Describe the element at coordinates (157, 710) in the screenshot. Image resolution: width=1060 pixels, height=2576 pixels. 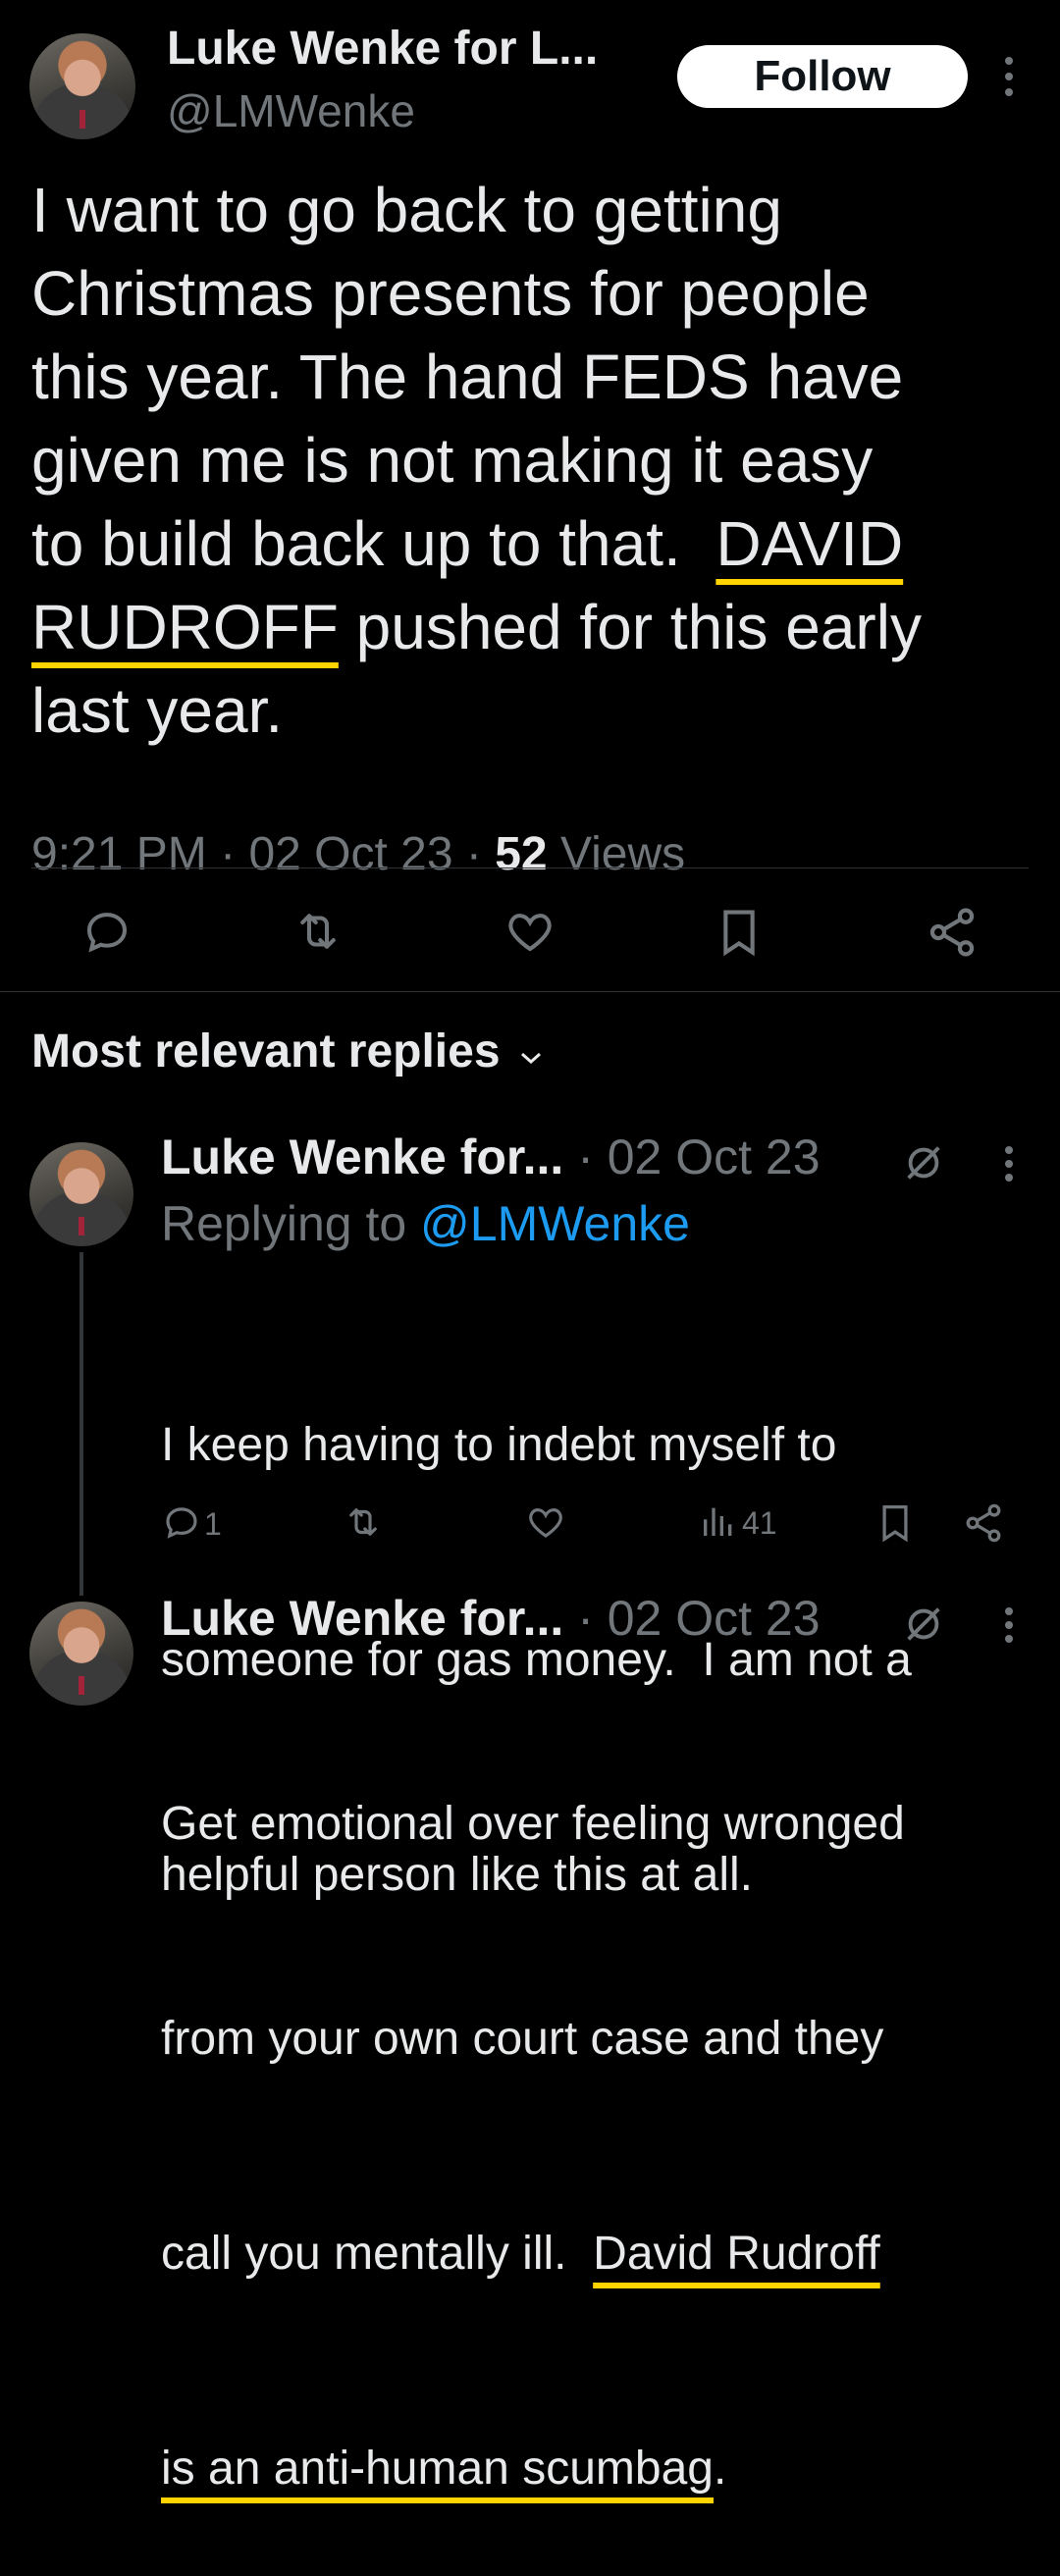
I see `tweet-line: last year.` at that location.